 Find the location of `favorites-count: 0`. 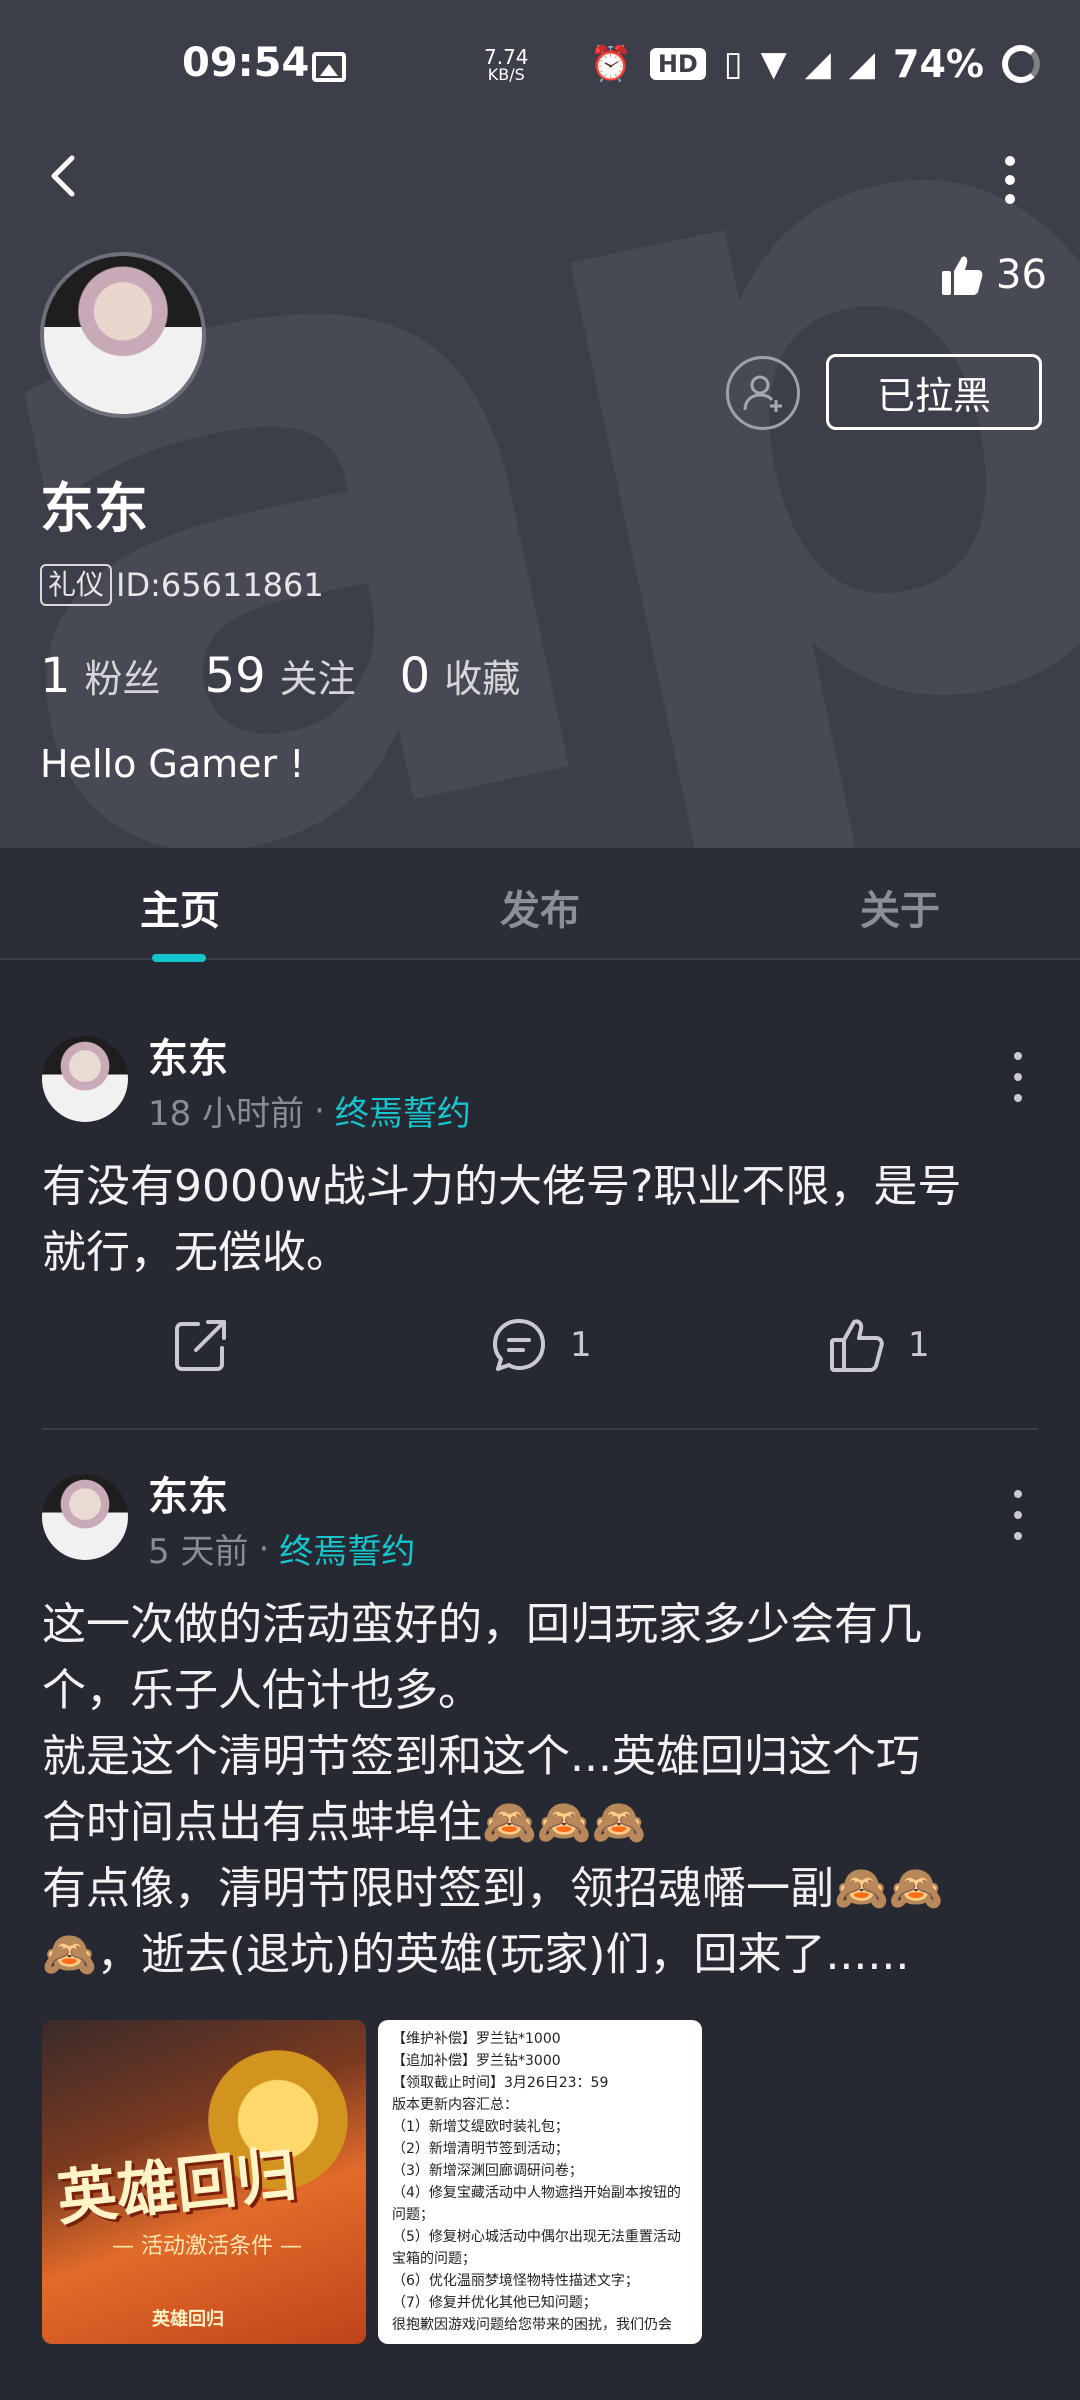

favorites-count: 0 is located at coordinates (415, 676).